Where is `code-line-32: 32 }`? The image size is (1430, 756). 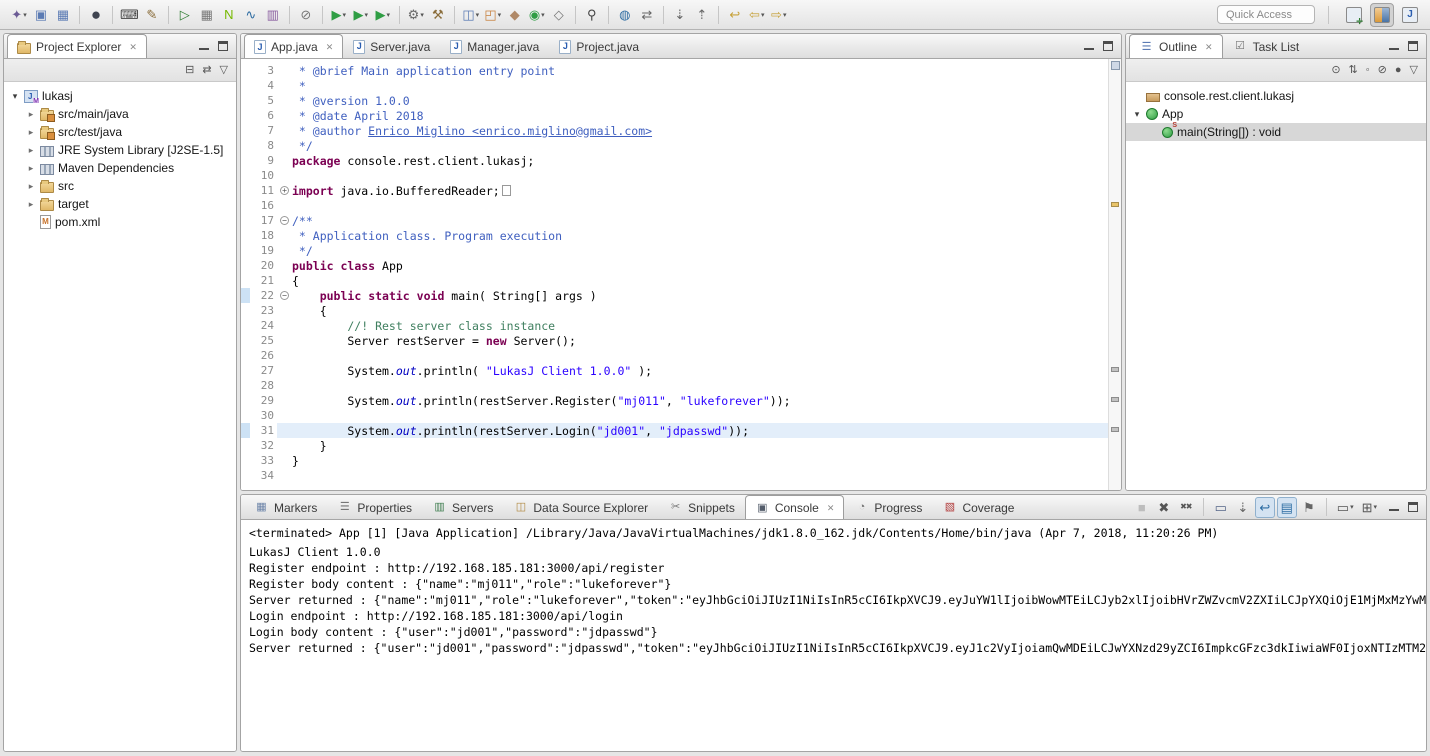 code-line-32: 32 } is located at coordinates (674, 445).